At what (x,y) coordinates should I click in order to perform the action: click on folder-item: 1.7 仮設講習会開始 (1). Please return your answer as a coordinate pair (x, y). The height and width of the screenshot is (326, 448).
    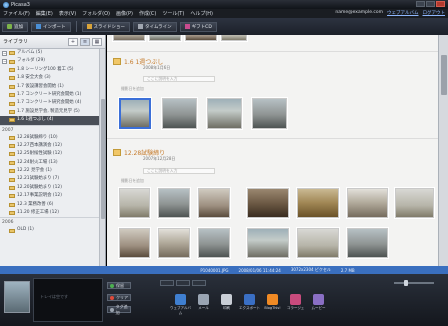
    Looking at the image, I should click on (50, 87).